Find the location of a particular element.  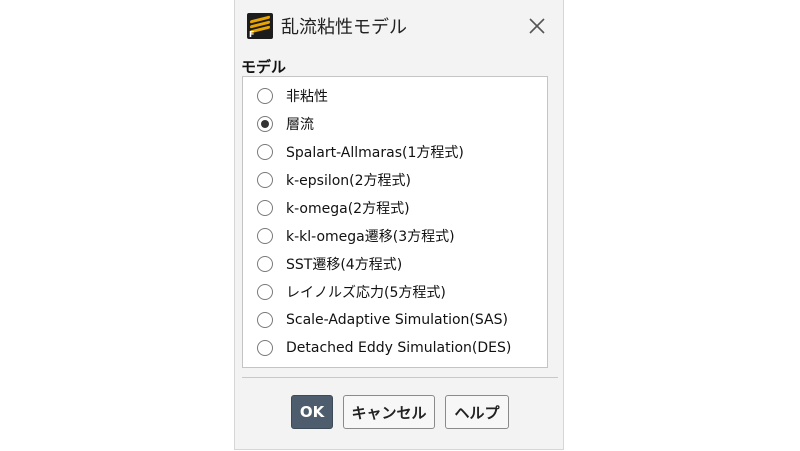

dialog-titlebar: F 乱流粘性モデル is located at coordinates (399, 26).